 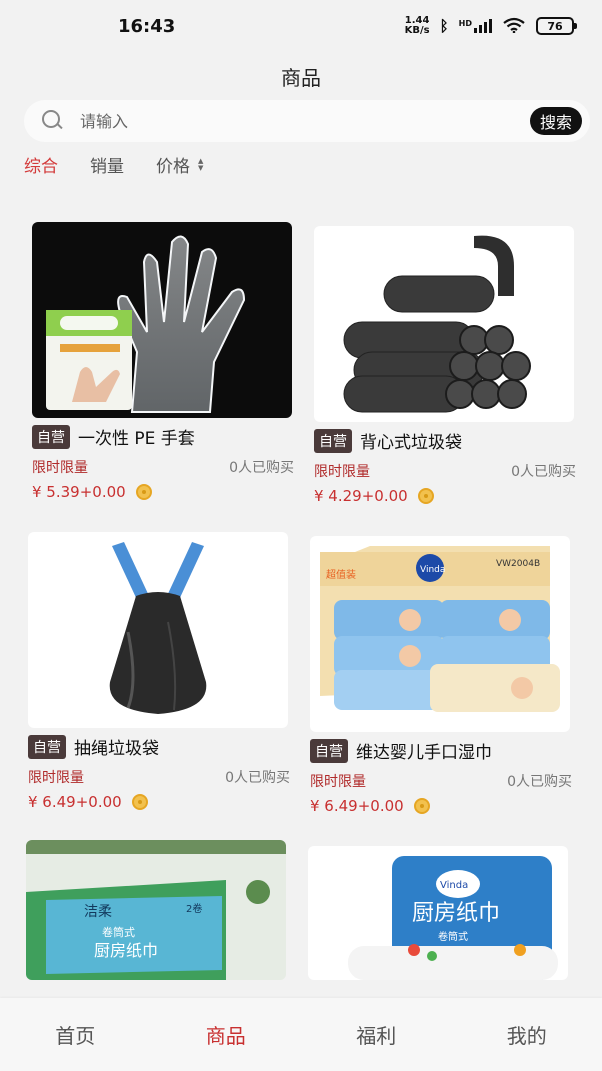 What do you see at coordinates (201, 164) in the screenshot?
I see `sort-arrows-icon: ▲ ▼` at bounding box center [201, 164].